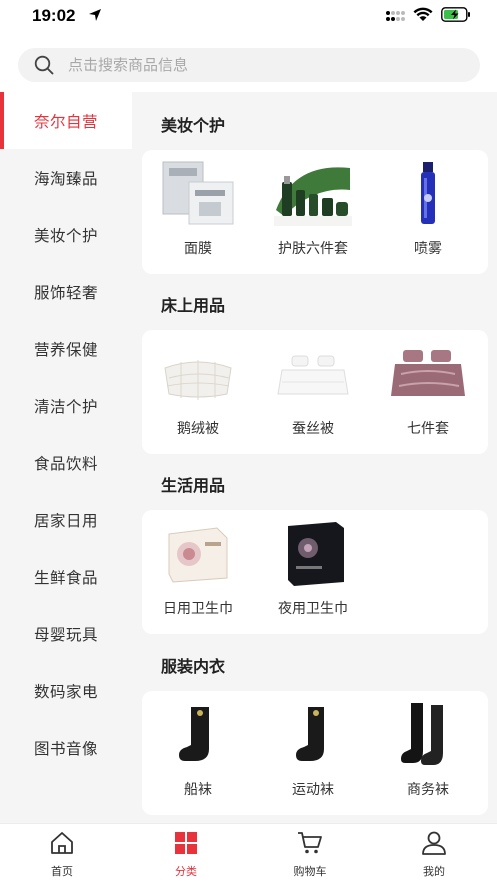 This screenshot has width=497, height=883. I want to click on product-card: 鹅绒被 蚕丝被 七件套, so click(315, 392).